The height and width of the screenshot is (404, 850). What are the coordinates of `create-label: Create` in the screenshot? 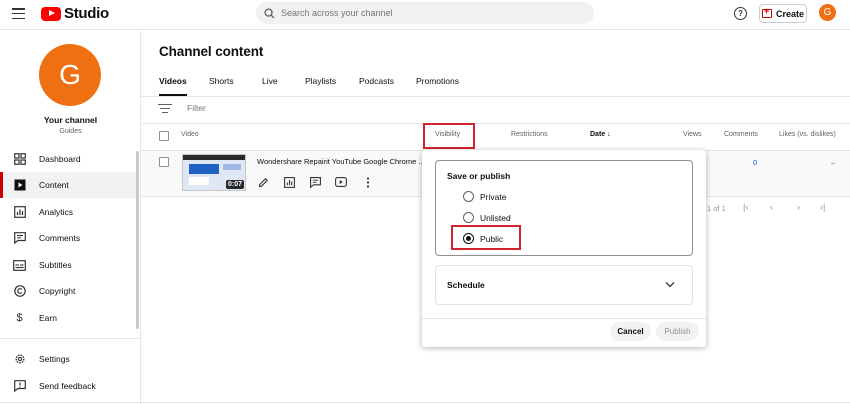 It's located at (789, 13).